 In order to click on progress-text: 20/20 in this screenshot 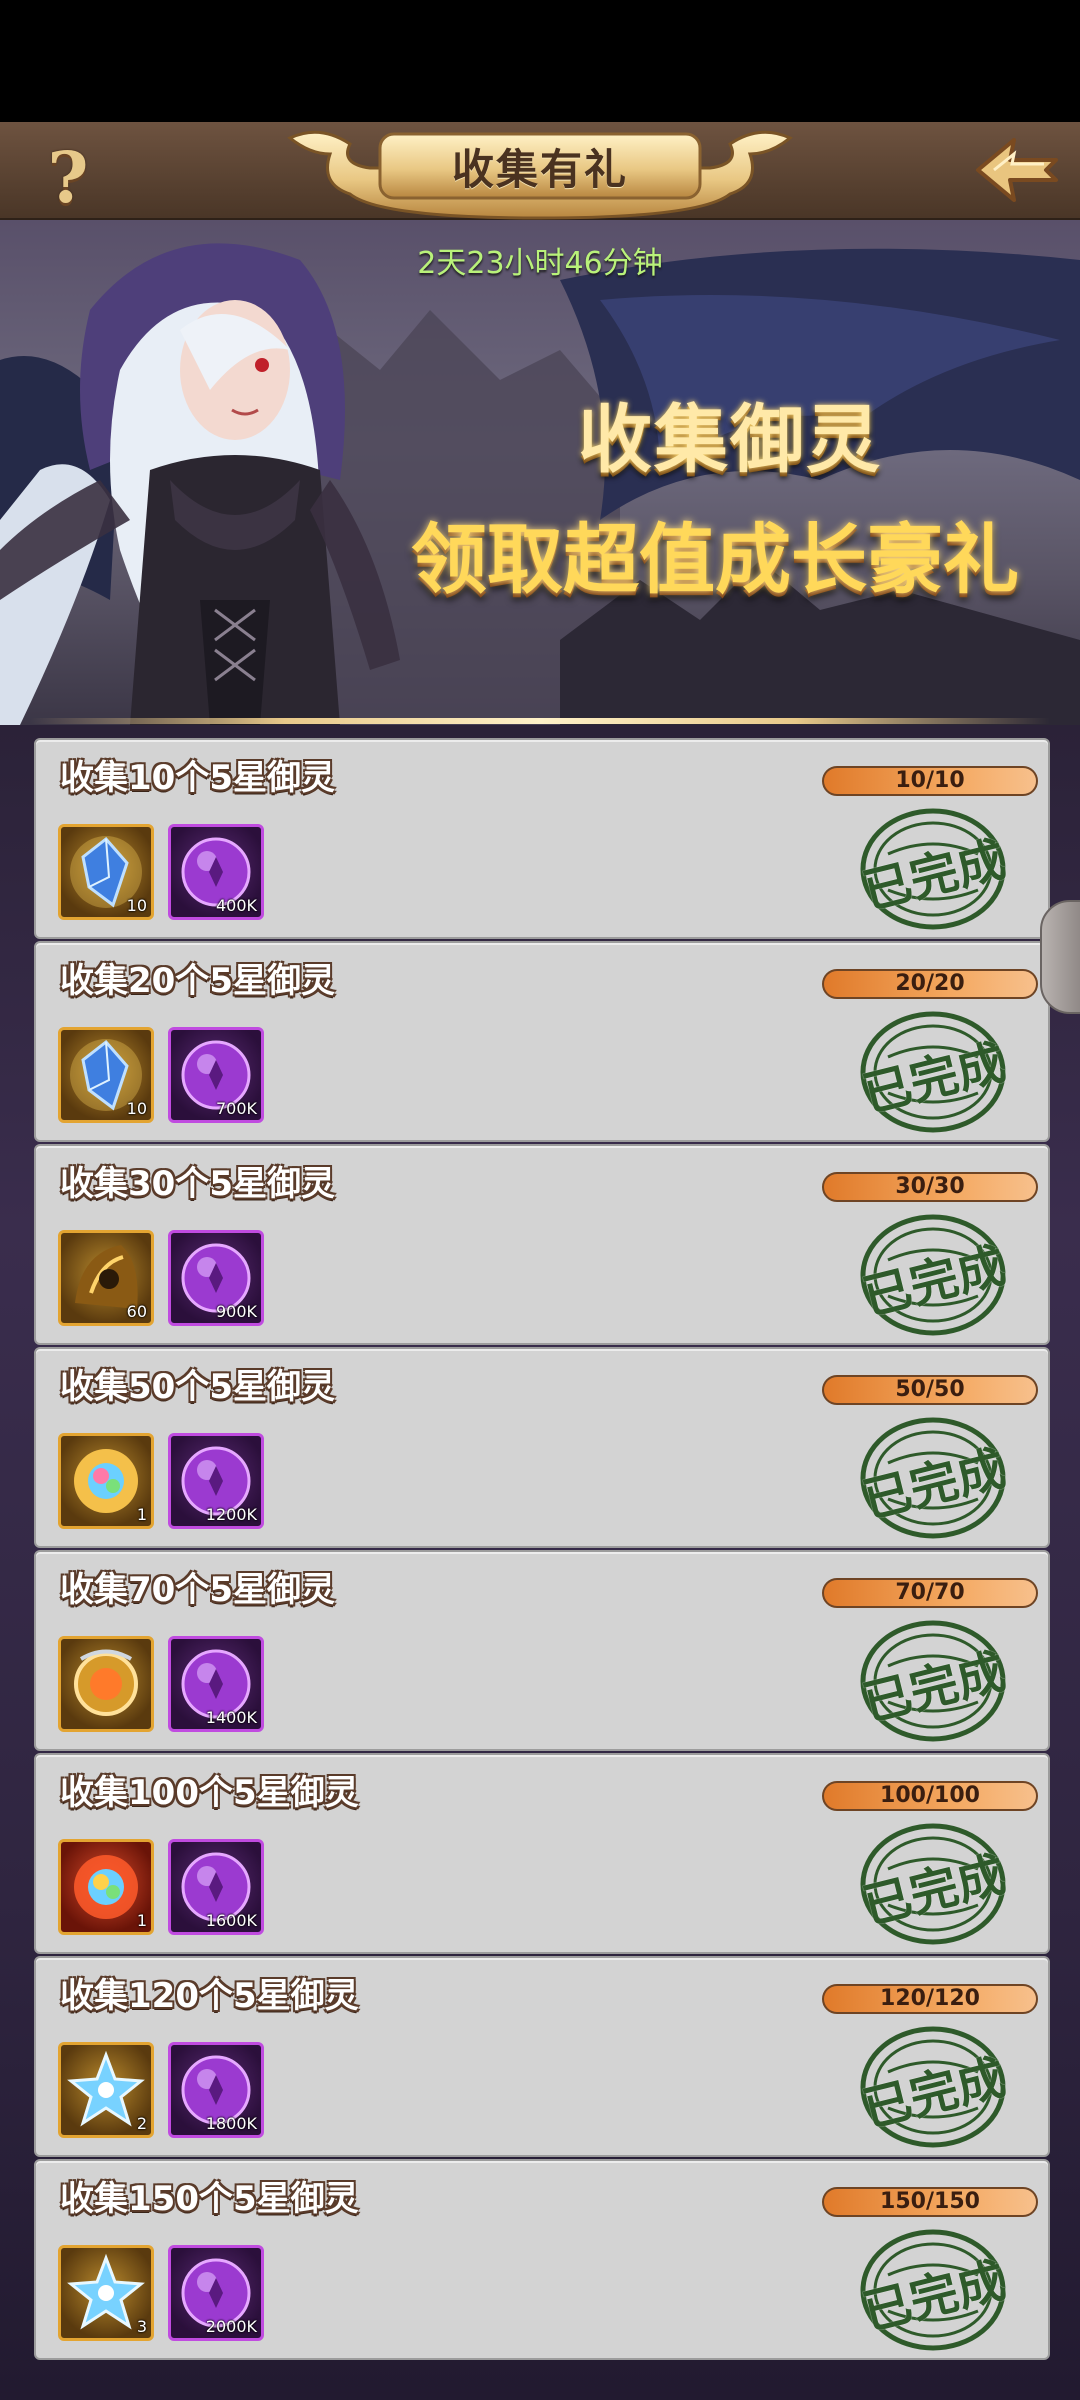, I will do `click(930, 983)`.